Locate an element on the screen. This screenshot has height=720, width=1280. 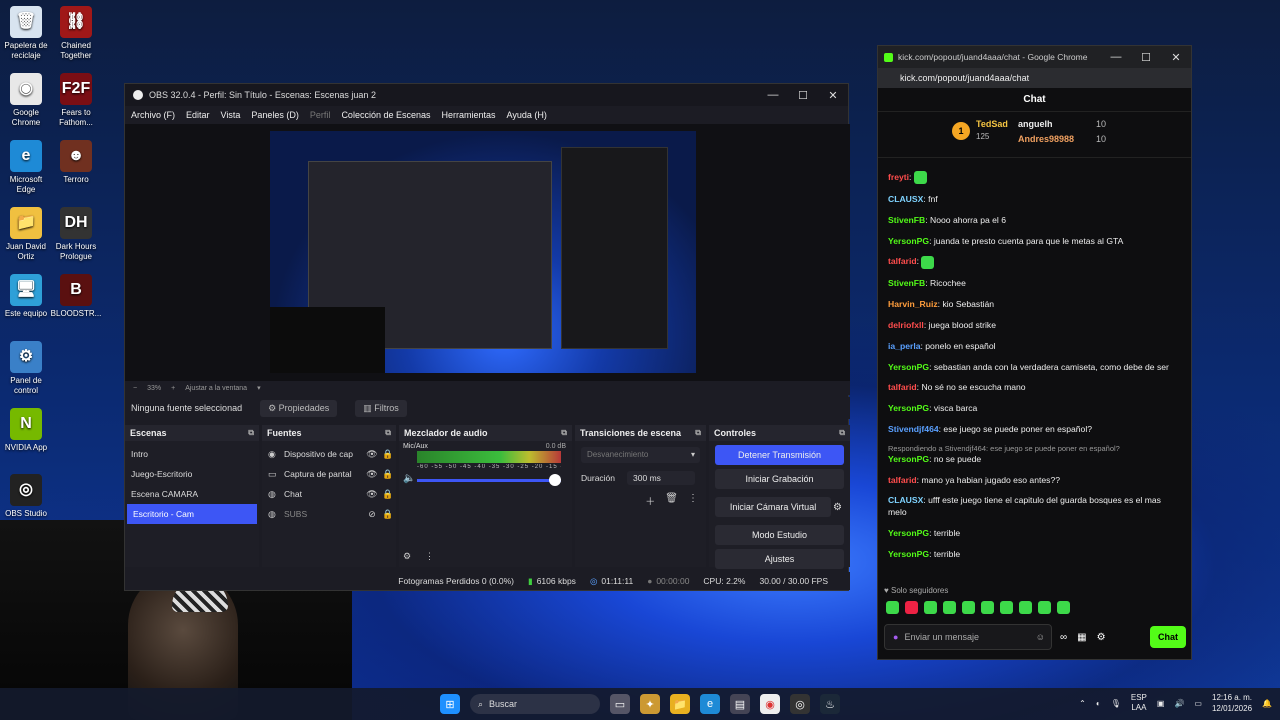
chat-username: freyti is located at coordinates (898, 177).